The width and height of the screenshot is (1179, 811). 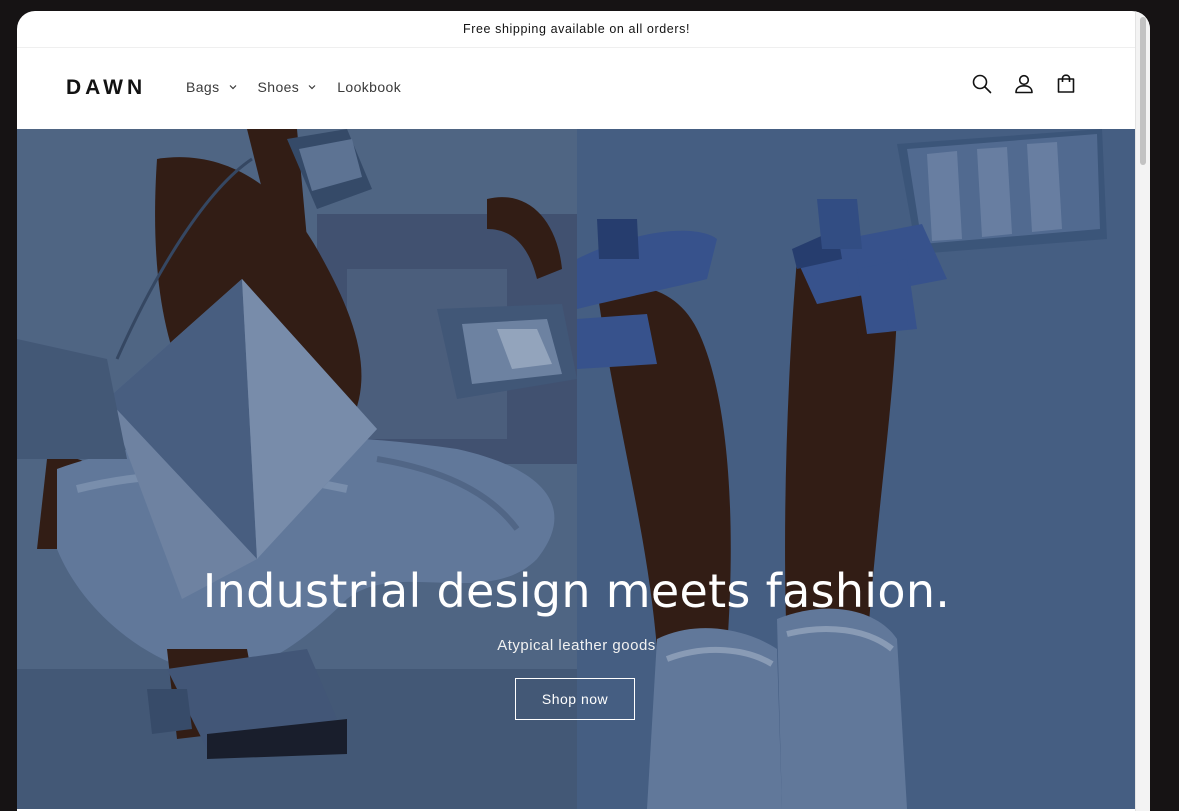 I want to click on nav-item-label: Lookbook, so click(x=369, y=87).